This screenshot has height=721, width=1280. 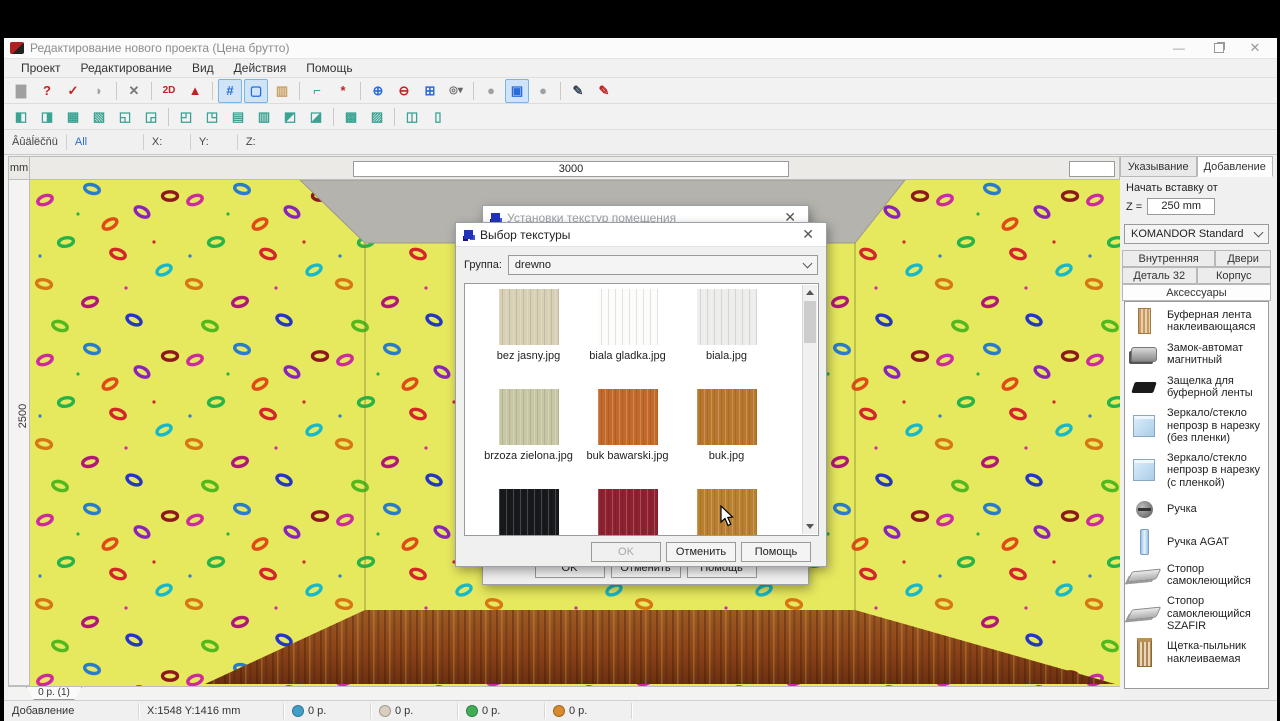 I want to click on price-sheet-tab: 0 р. (1), so click(x=54, y=693).